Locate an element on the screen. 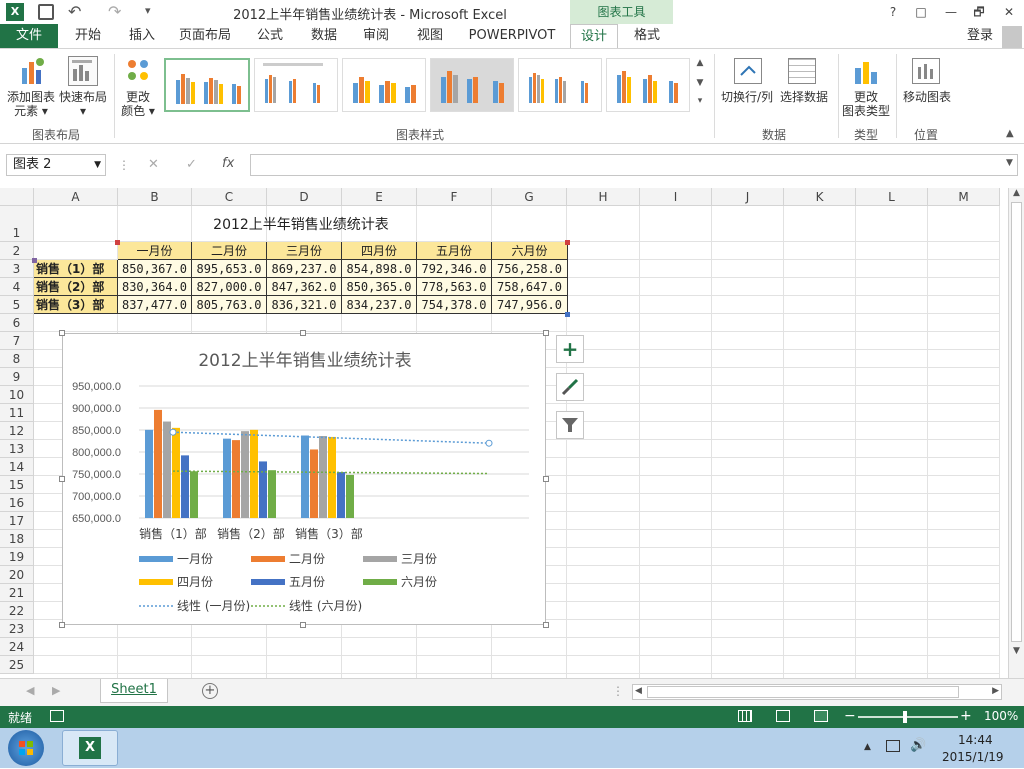  column-header: D is located at coordinates (304, 197).